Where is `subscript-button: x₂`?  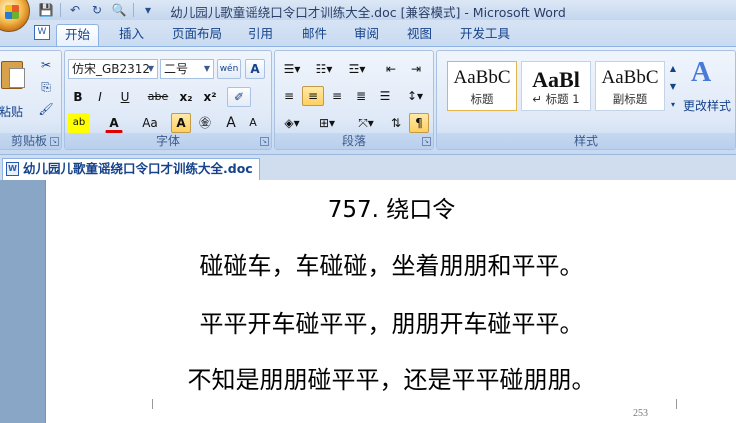 subscript-button: x₂ is located at coordinates (186, 97).